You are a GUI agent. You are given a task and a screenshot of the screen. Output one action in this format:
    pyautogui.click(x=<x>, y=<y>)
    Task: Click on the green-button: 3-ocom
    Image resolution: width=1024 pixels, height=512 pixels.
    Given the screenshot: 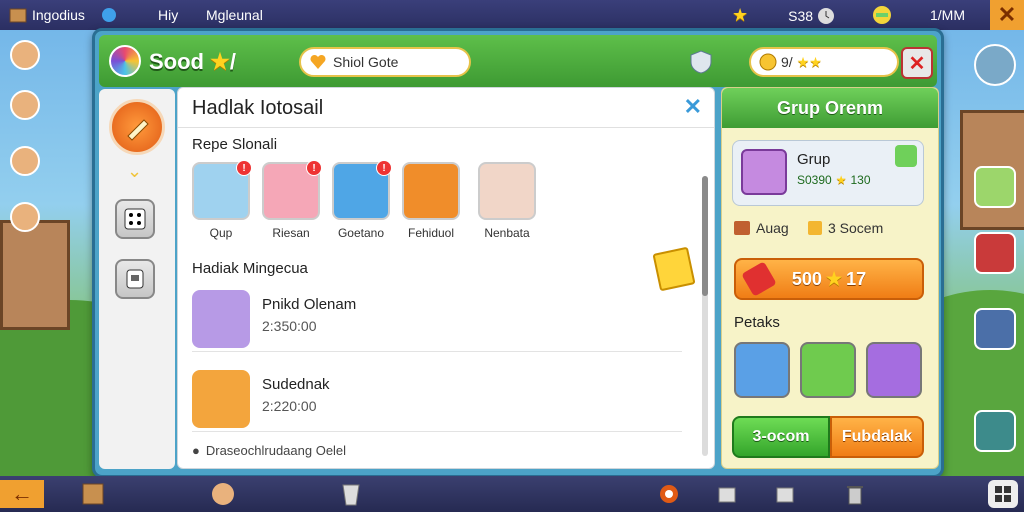 What is the action you would take?
    pyautogui.click(x=781, y=437)
    